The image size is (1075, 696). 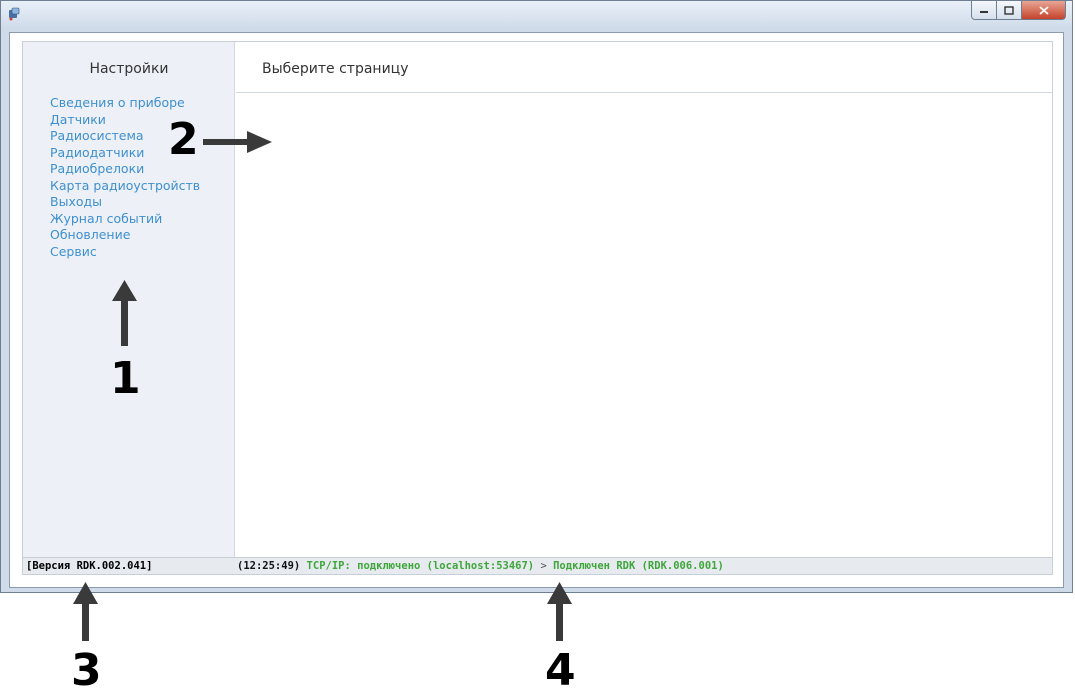 What do you see at coordinates (560, 670) in the screenshot?
I see `annotation-4: 4` at bounding box center [560, 670].